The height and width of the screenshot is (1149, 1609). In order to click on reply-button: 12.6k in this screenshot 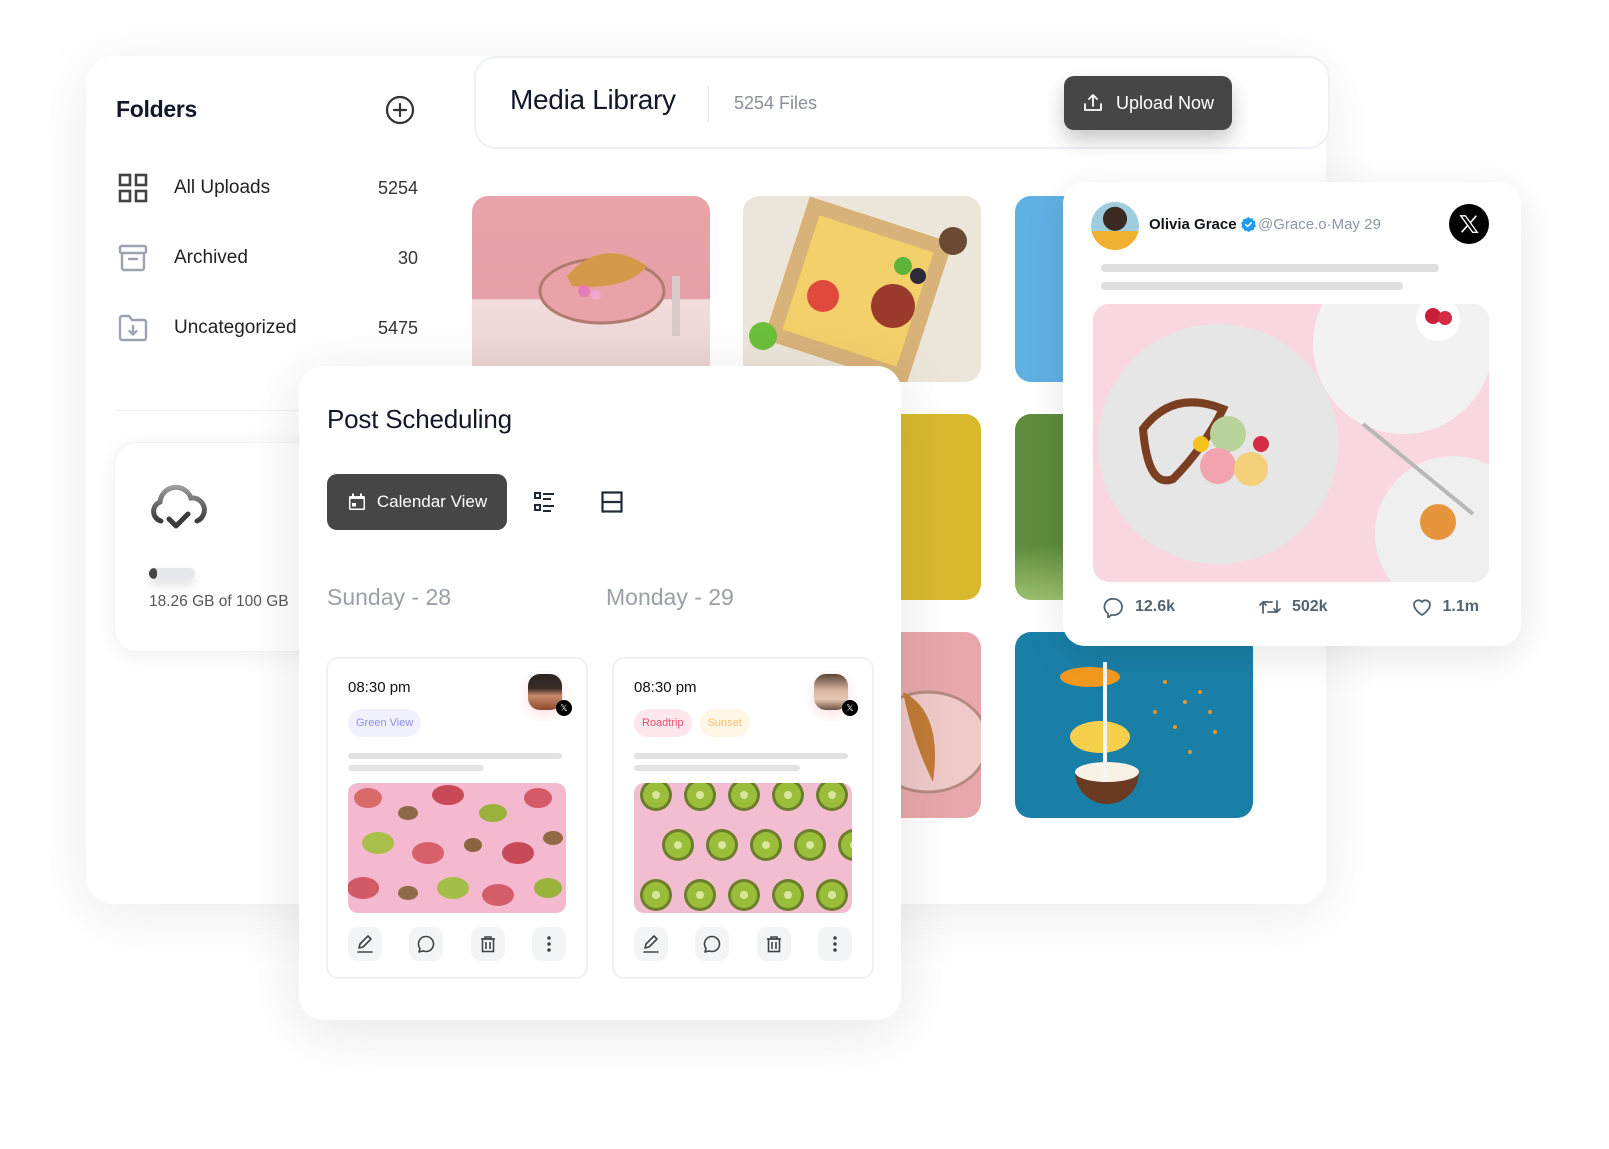, I will do `click(1139, 607)`.